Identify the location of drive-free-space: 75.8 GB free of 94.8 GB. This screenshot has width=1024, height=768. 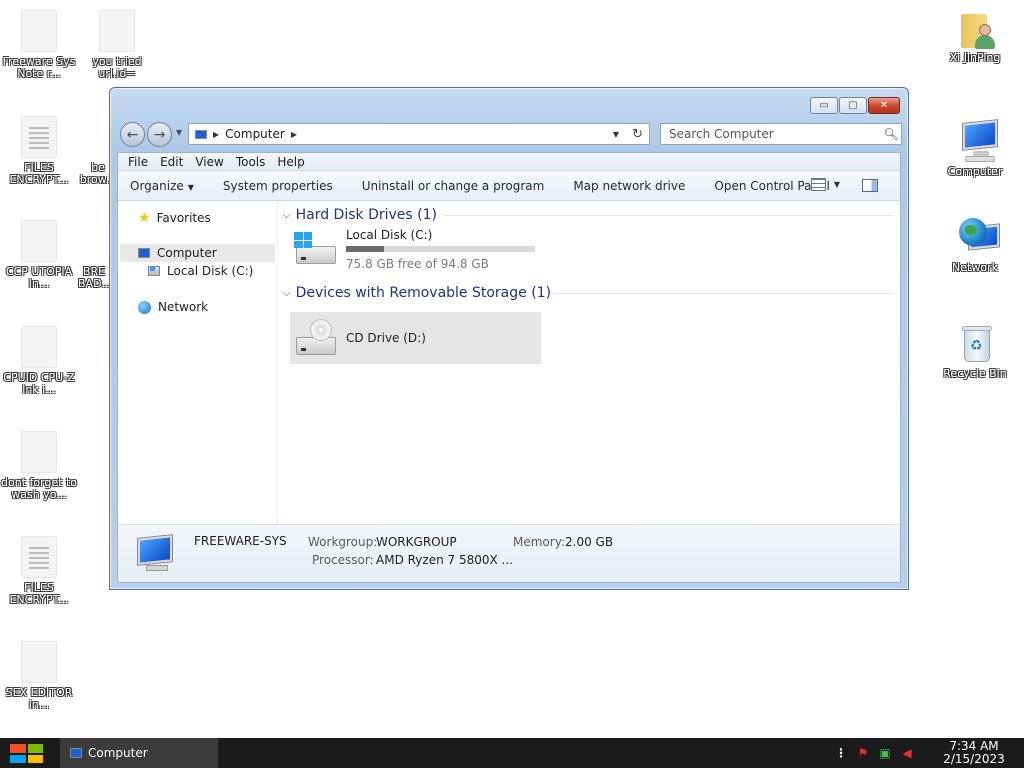
(417, 264).